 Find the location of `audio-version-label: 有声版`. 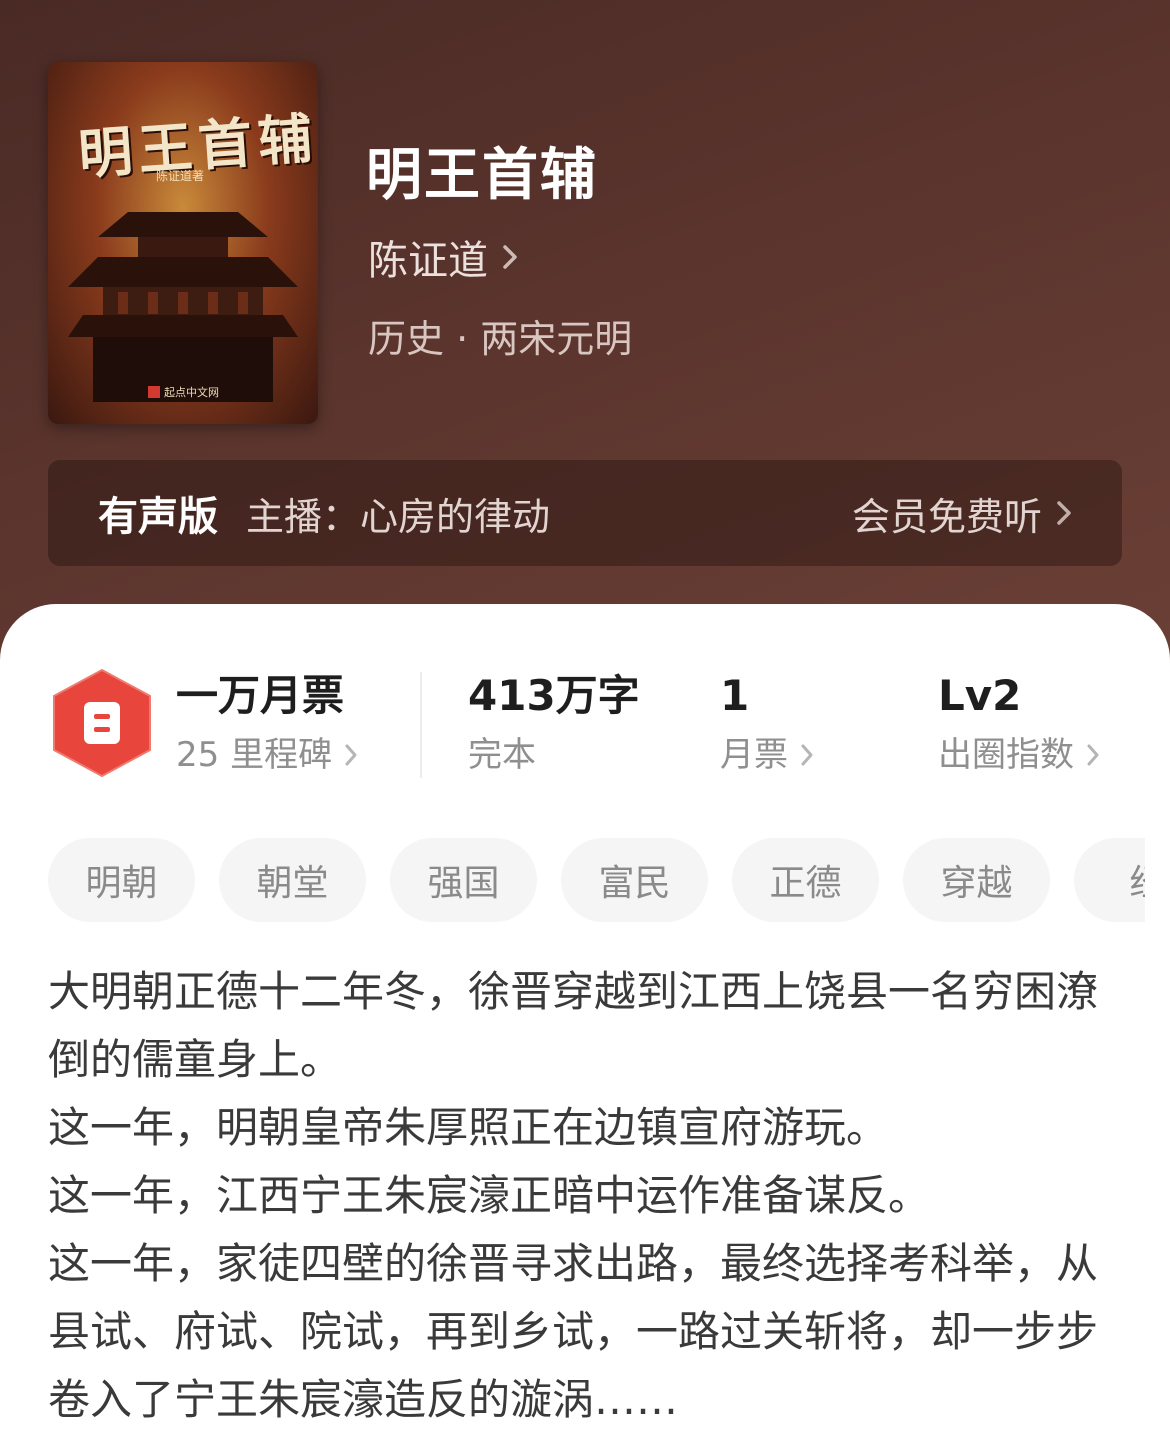

audio-version-label: 有声版 is located at coordinates (158, 517).